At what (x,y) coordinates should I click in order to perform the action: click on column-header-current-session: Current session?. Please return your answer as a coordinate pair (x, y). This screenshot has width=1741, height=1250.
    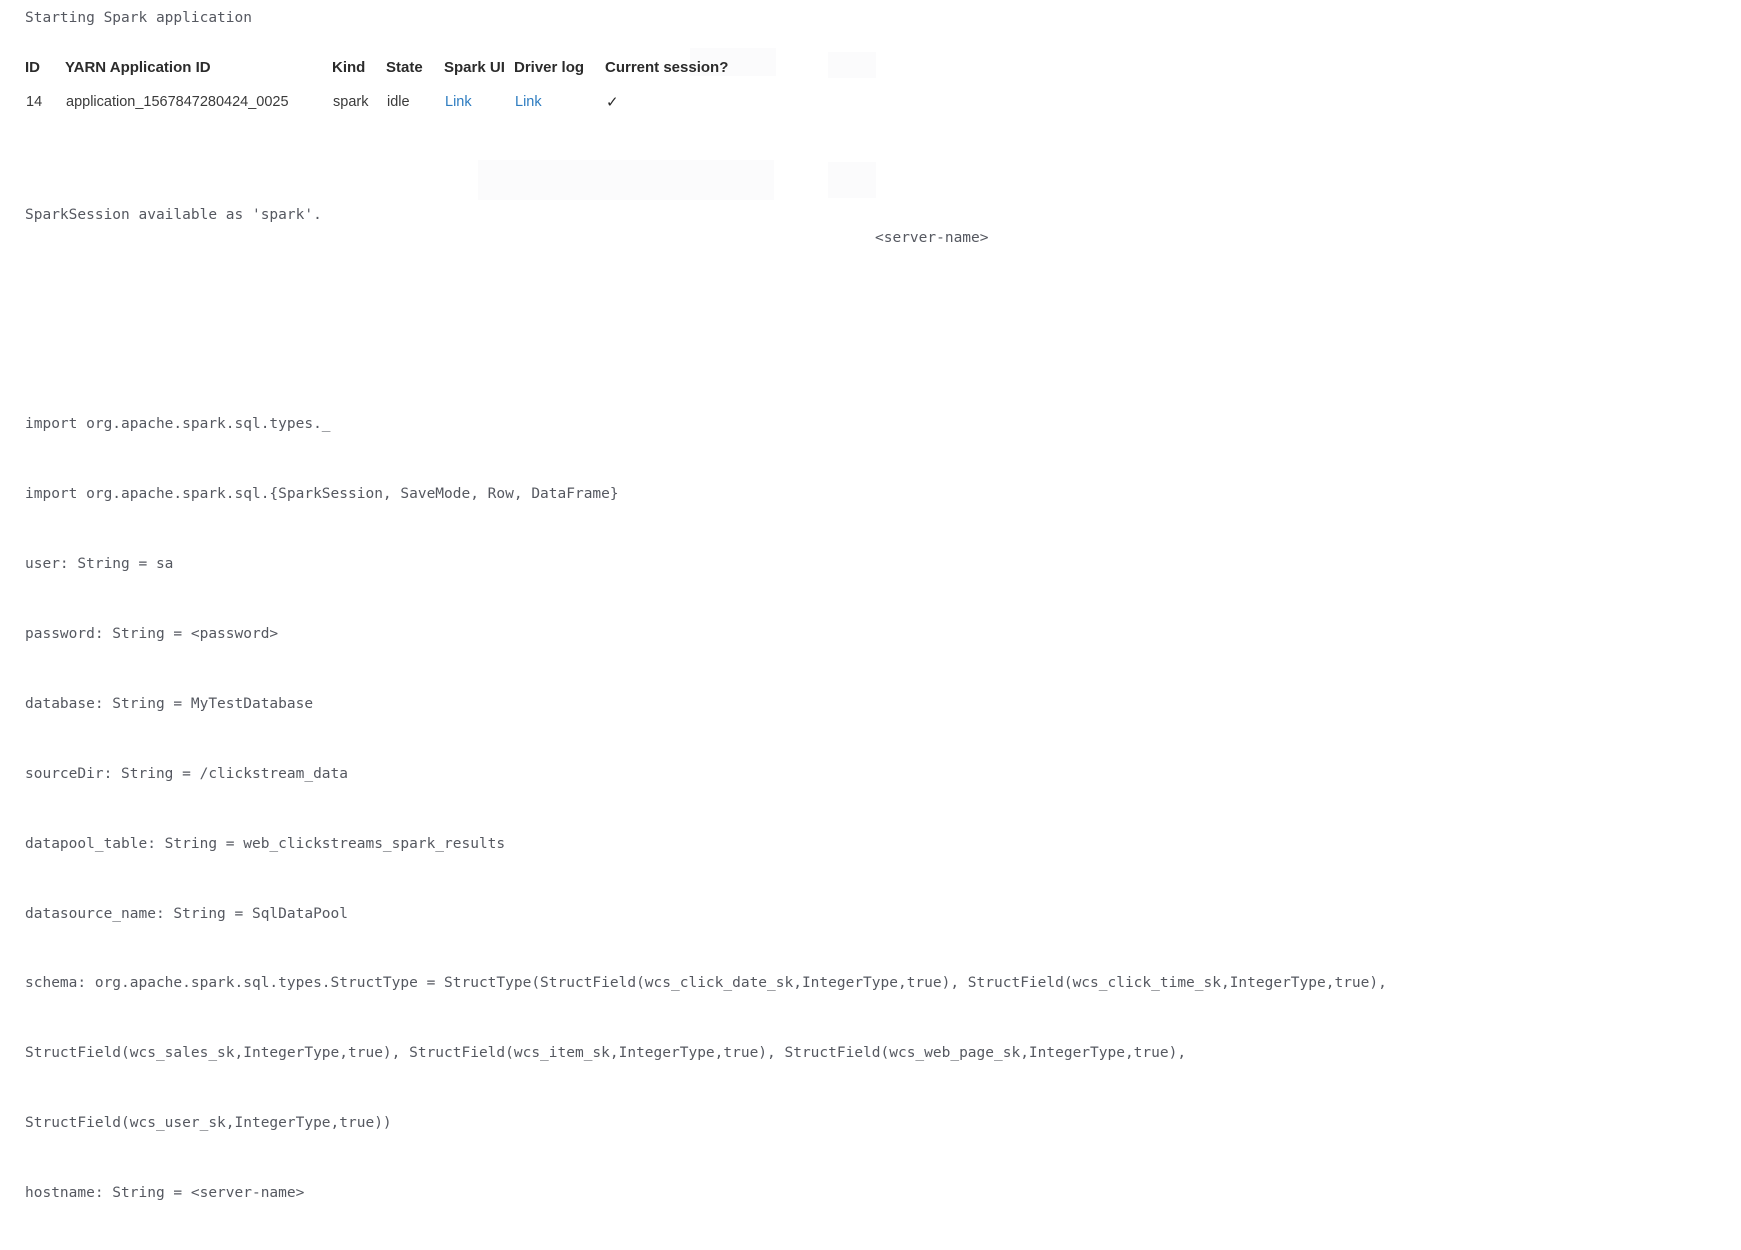
    Looking at the image, I should click on (667, 67).